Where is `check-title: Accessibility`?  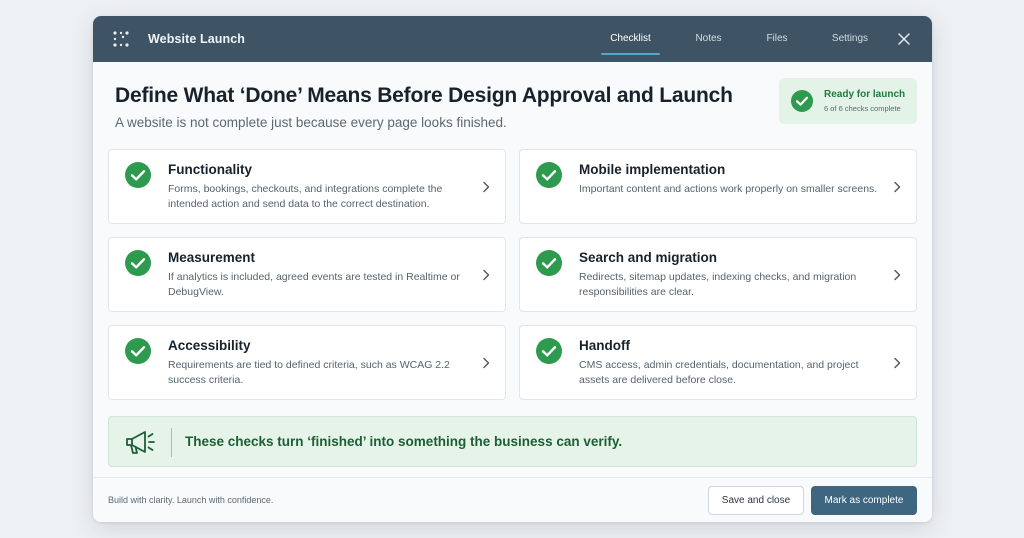 check-title: Accessibility is located at coordinates (209, 345).